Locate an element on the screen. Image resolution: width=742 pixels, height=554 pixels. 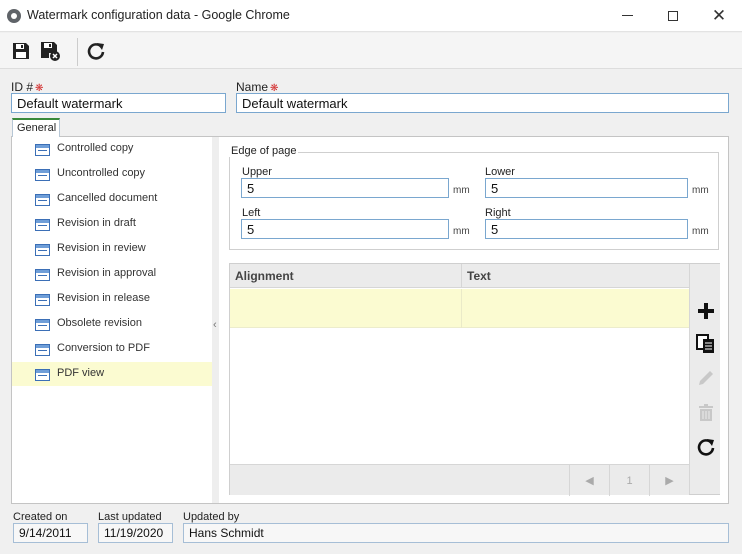
id-field: Default watermark is located at coordinates (118, 103).